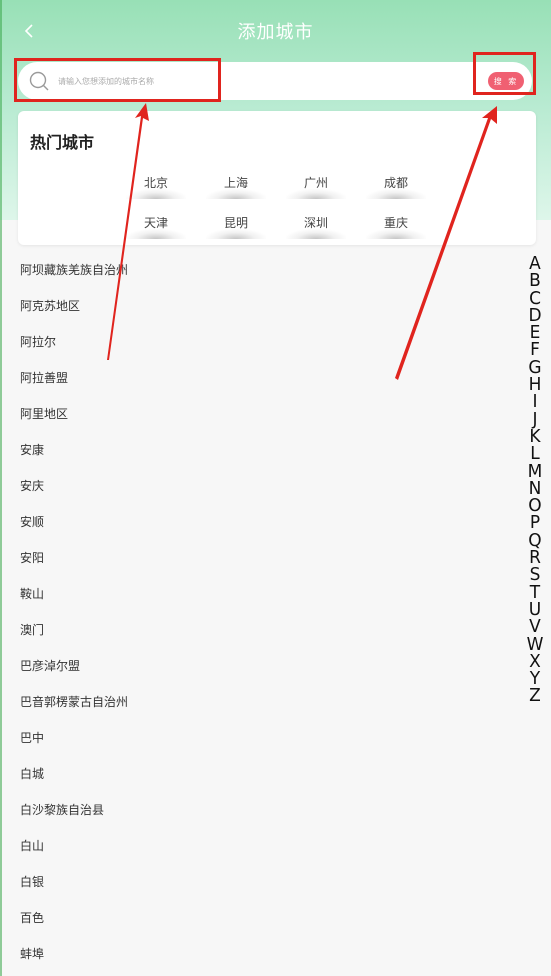  I want to click on hot-cities-card: 热门城市 北京 上海 广州 成都 天津 昆明 深圳 重庆, so click(277, 178).